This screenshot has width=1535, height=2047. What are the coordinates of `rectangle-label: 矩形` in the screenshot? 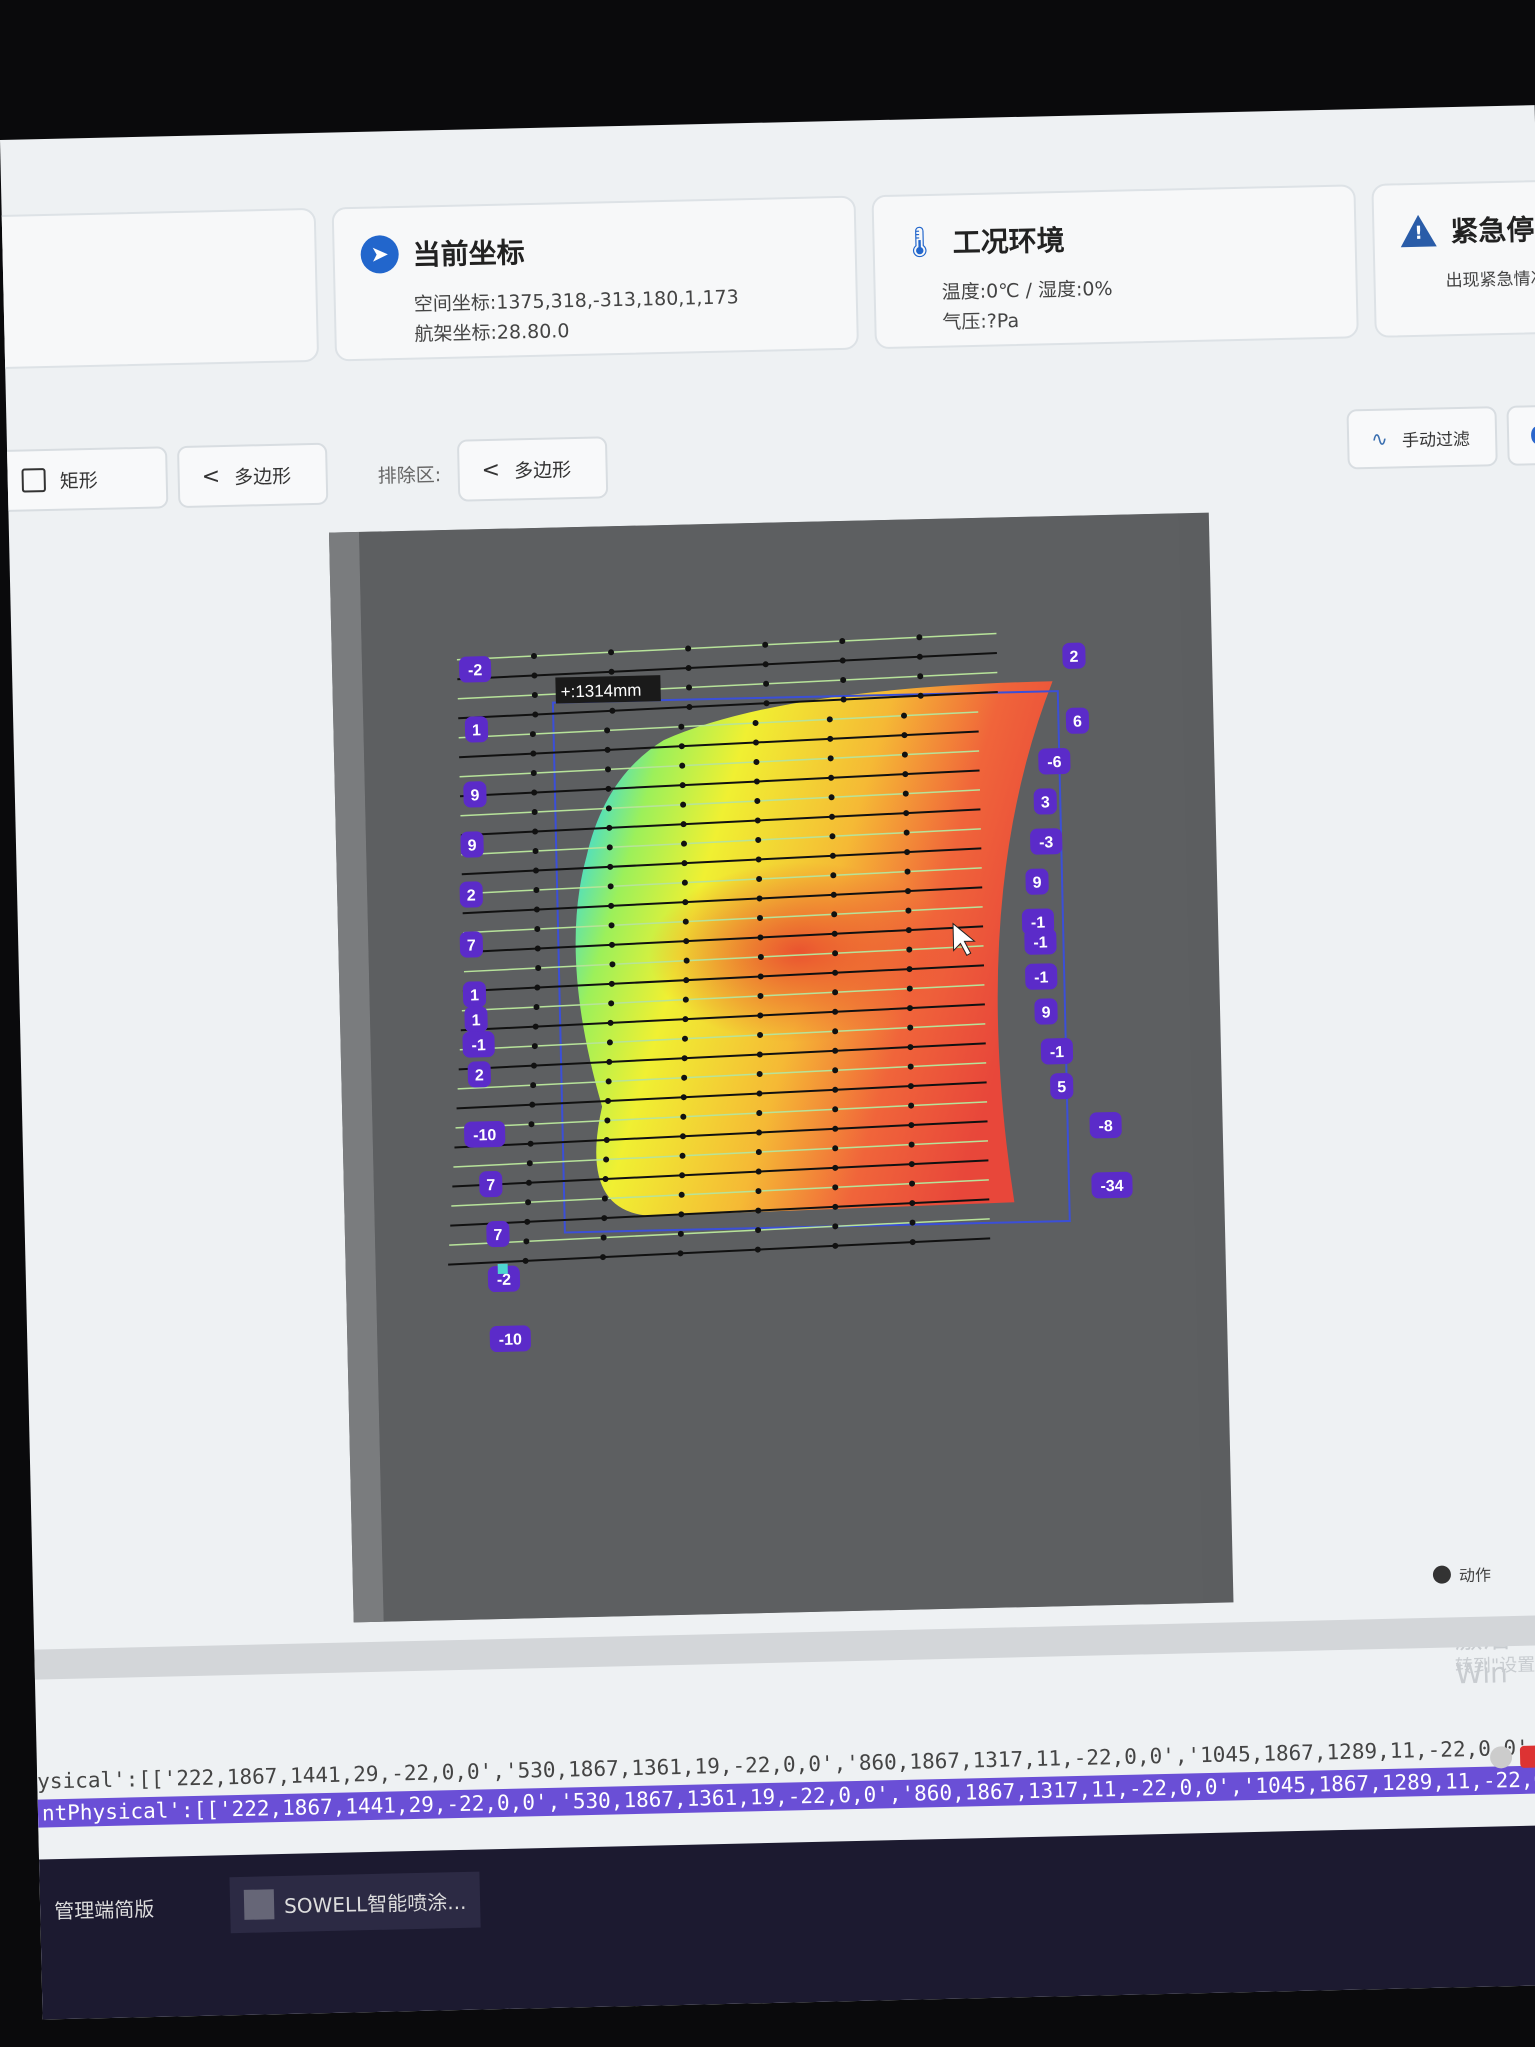 It's located at (79, 481).